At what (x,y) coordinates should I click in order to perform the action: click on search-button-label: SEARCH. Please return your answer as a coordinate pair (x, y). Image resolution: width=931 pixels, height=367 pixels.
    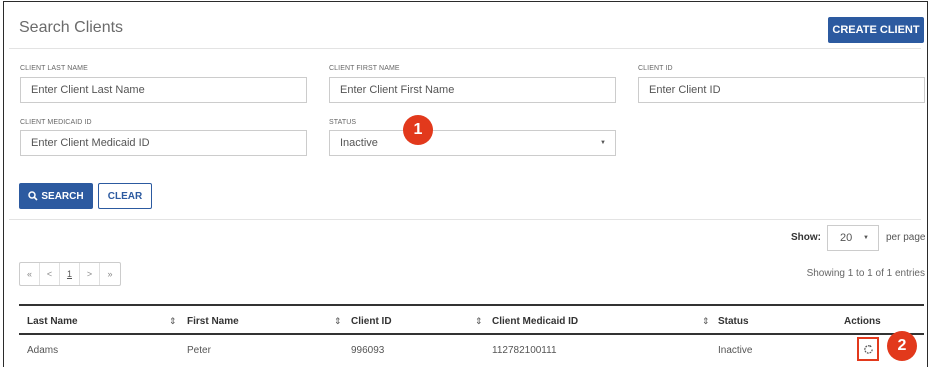
    Looking at the image, I should click on (62, 196).